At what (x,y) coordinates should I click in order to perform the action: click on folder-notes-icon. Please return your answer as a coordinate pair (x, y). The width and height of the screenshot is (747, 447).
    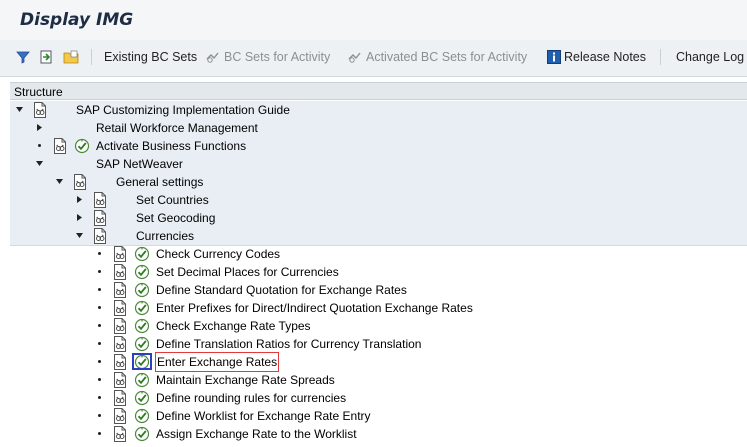
    Looking at the image, I should click on (71, 57).